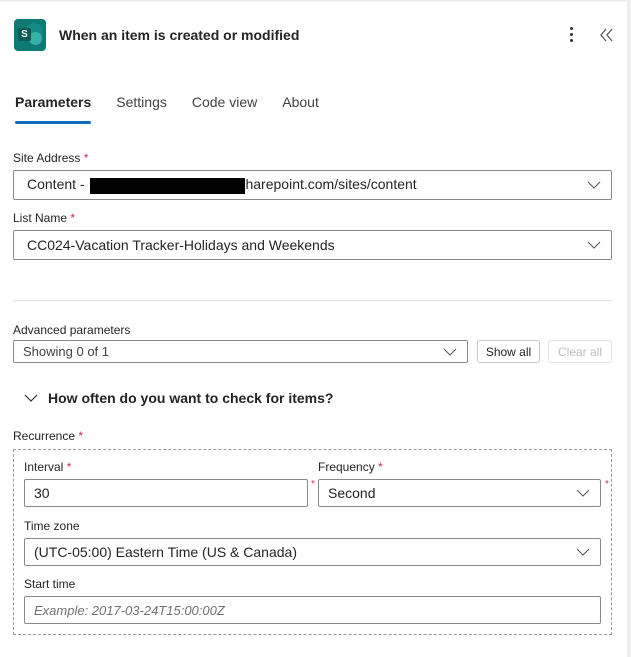 The height and width of the screenshot is (657, 631). What do you see at coordinates (224, 102) in the screenshot?
I see `tab-code-view: Code view` at bounding box center [224, 102].